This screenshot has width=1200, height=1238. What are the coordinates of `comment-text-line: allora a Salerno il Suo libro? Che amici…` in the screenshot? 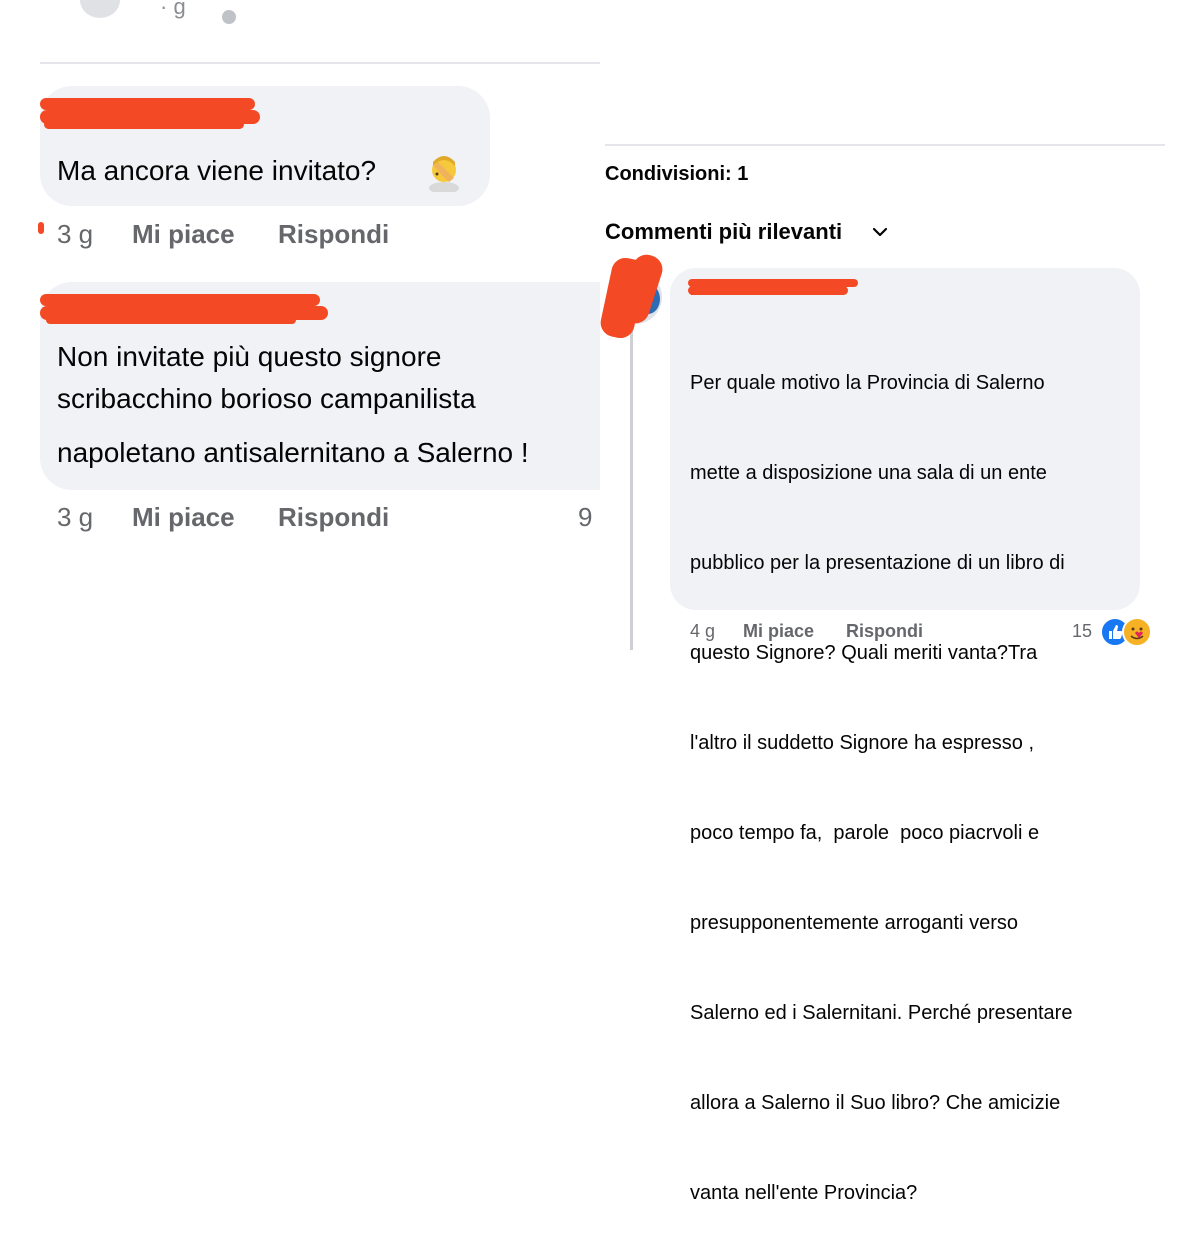 It's located at (875, 1103).